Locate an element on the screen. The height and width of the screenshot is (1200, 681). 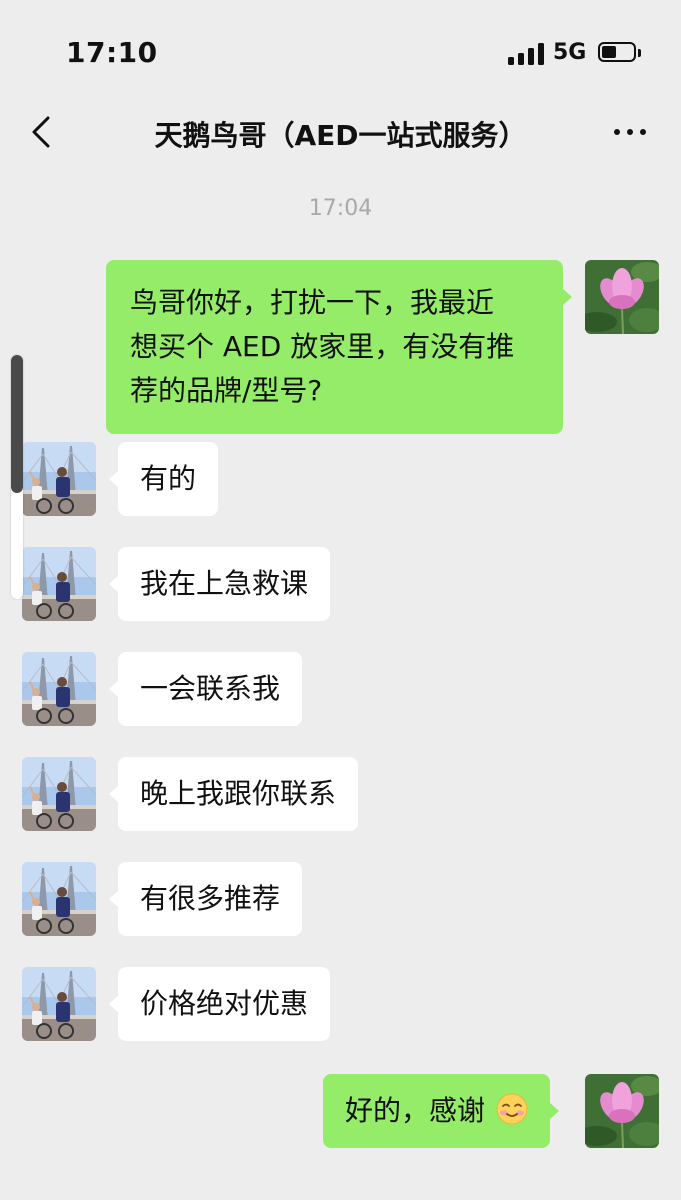
outgoing-message-bubble: 鸟哥你好，打扰一下，我最近 想买个 AED 放家里，有没有推 荐的品牌/型号? is located at coordinates (339, 347).